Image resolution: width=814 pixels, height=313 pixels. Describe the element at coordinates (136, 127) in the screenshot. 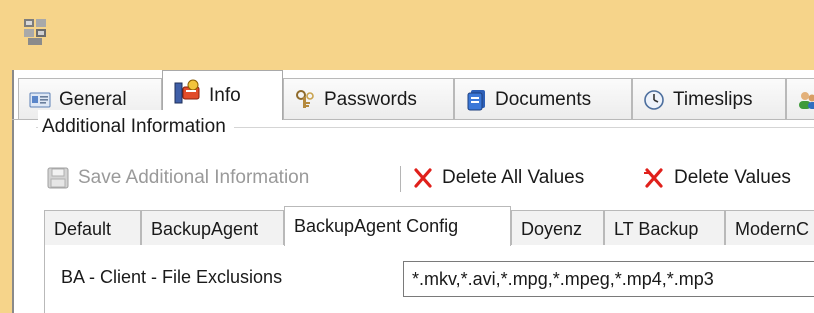

I see `group-title: Additional Information` at that location.